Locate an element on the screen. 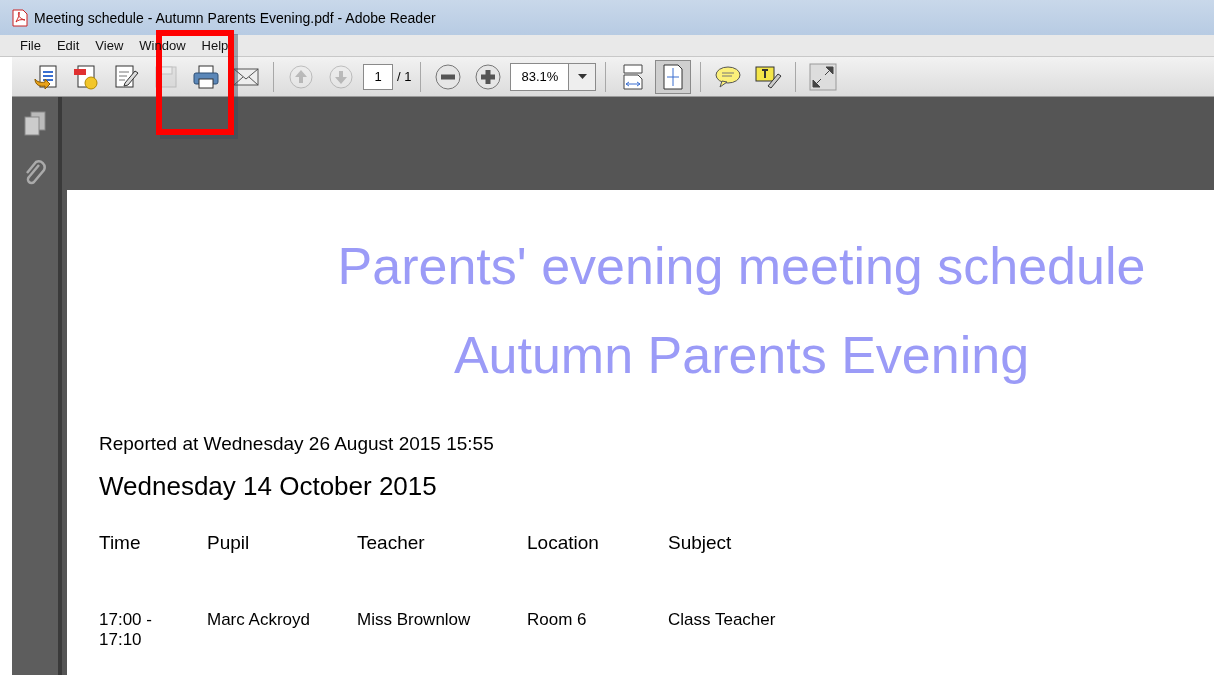 The width and height of the screenshot is (1214, 675). expand-icon is located at coordinates (823, 76).